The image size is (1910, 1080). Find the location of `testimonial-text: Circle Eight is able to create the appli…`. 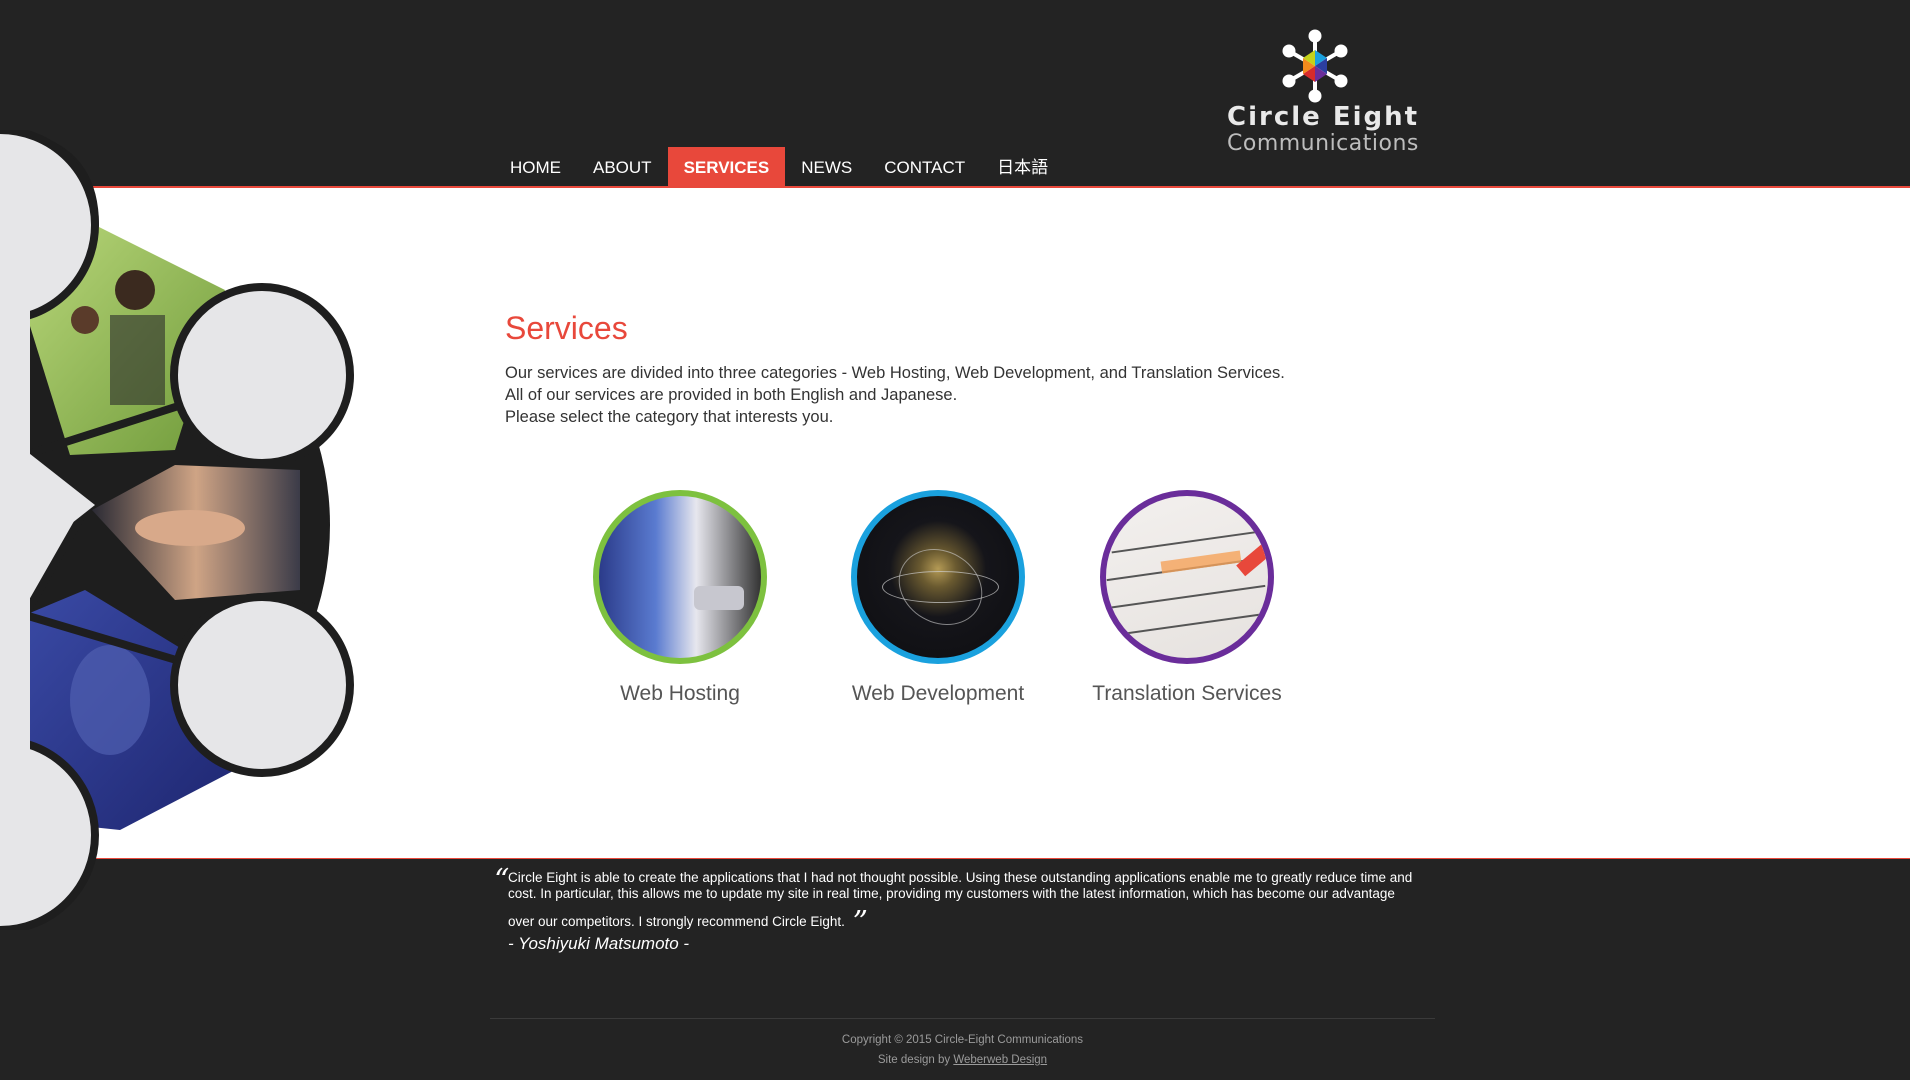

testimonial-text: Circle Eight is able to create the appli… is located at coordinates (960, 905).